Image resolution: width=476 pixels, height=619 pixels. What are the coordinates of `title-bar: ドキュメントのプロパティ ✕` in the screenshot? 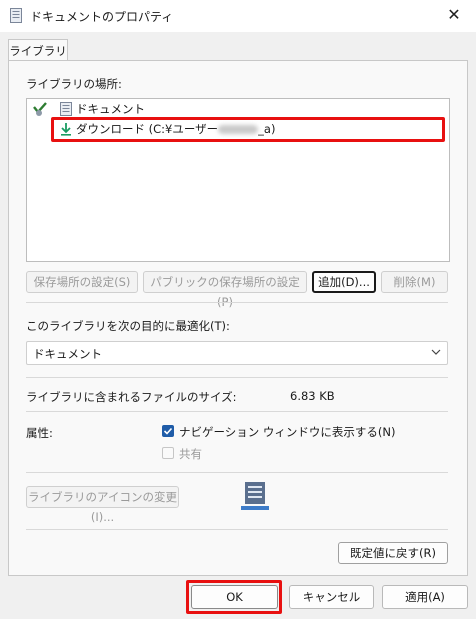 It's located at (238, 16).